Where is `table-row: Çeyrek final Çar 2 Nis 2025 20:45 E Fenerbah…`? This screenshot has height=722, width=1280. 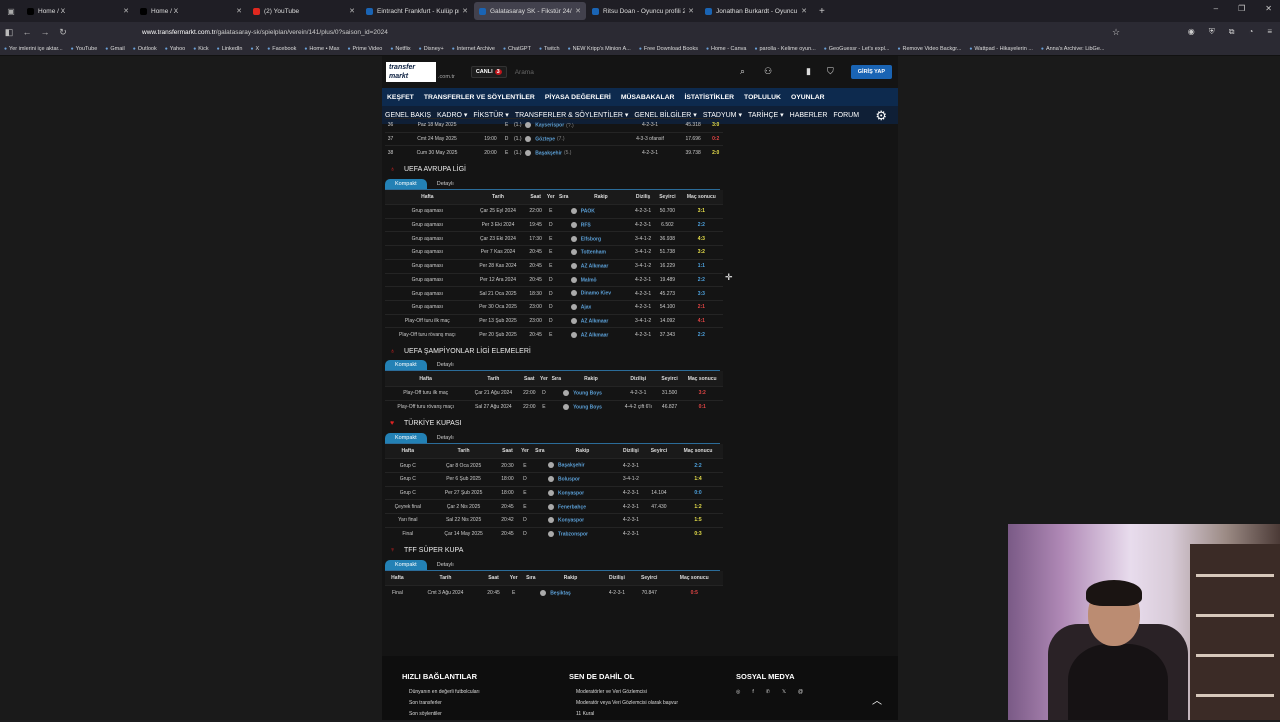 table-row: Çeyrek final Çar 2 Nis 2025 20:45 E Fenerbah… is located at coordinates (554, 506).